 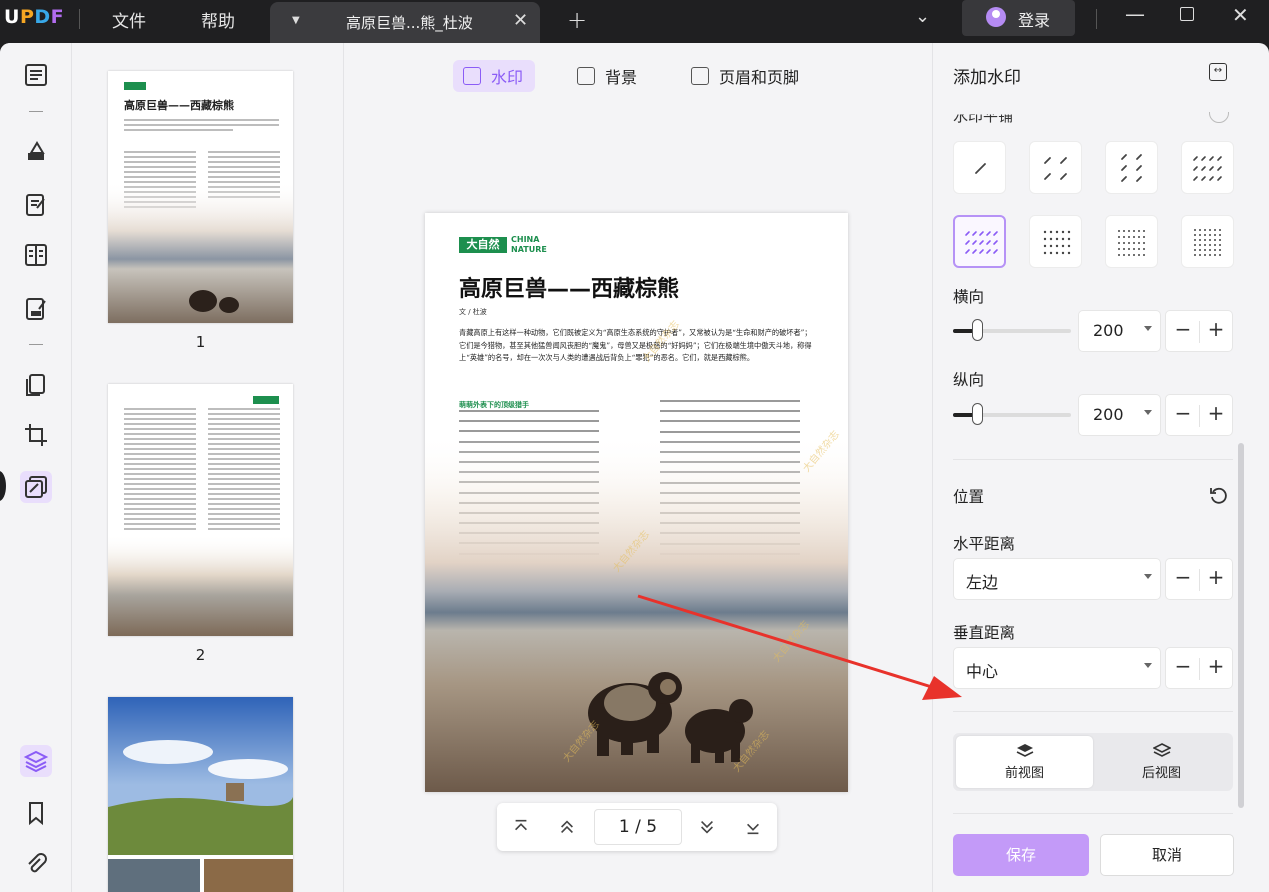 I want to click on maximize-button, so click(x=1187, y=14).